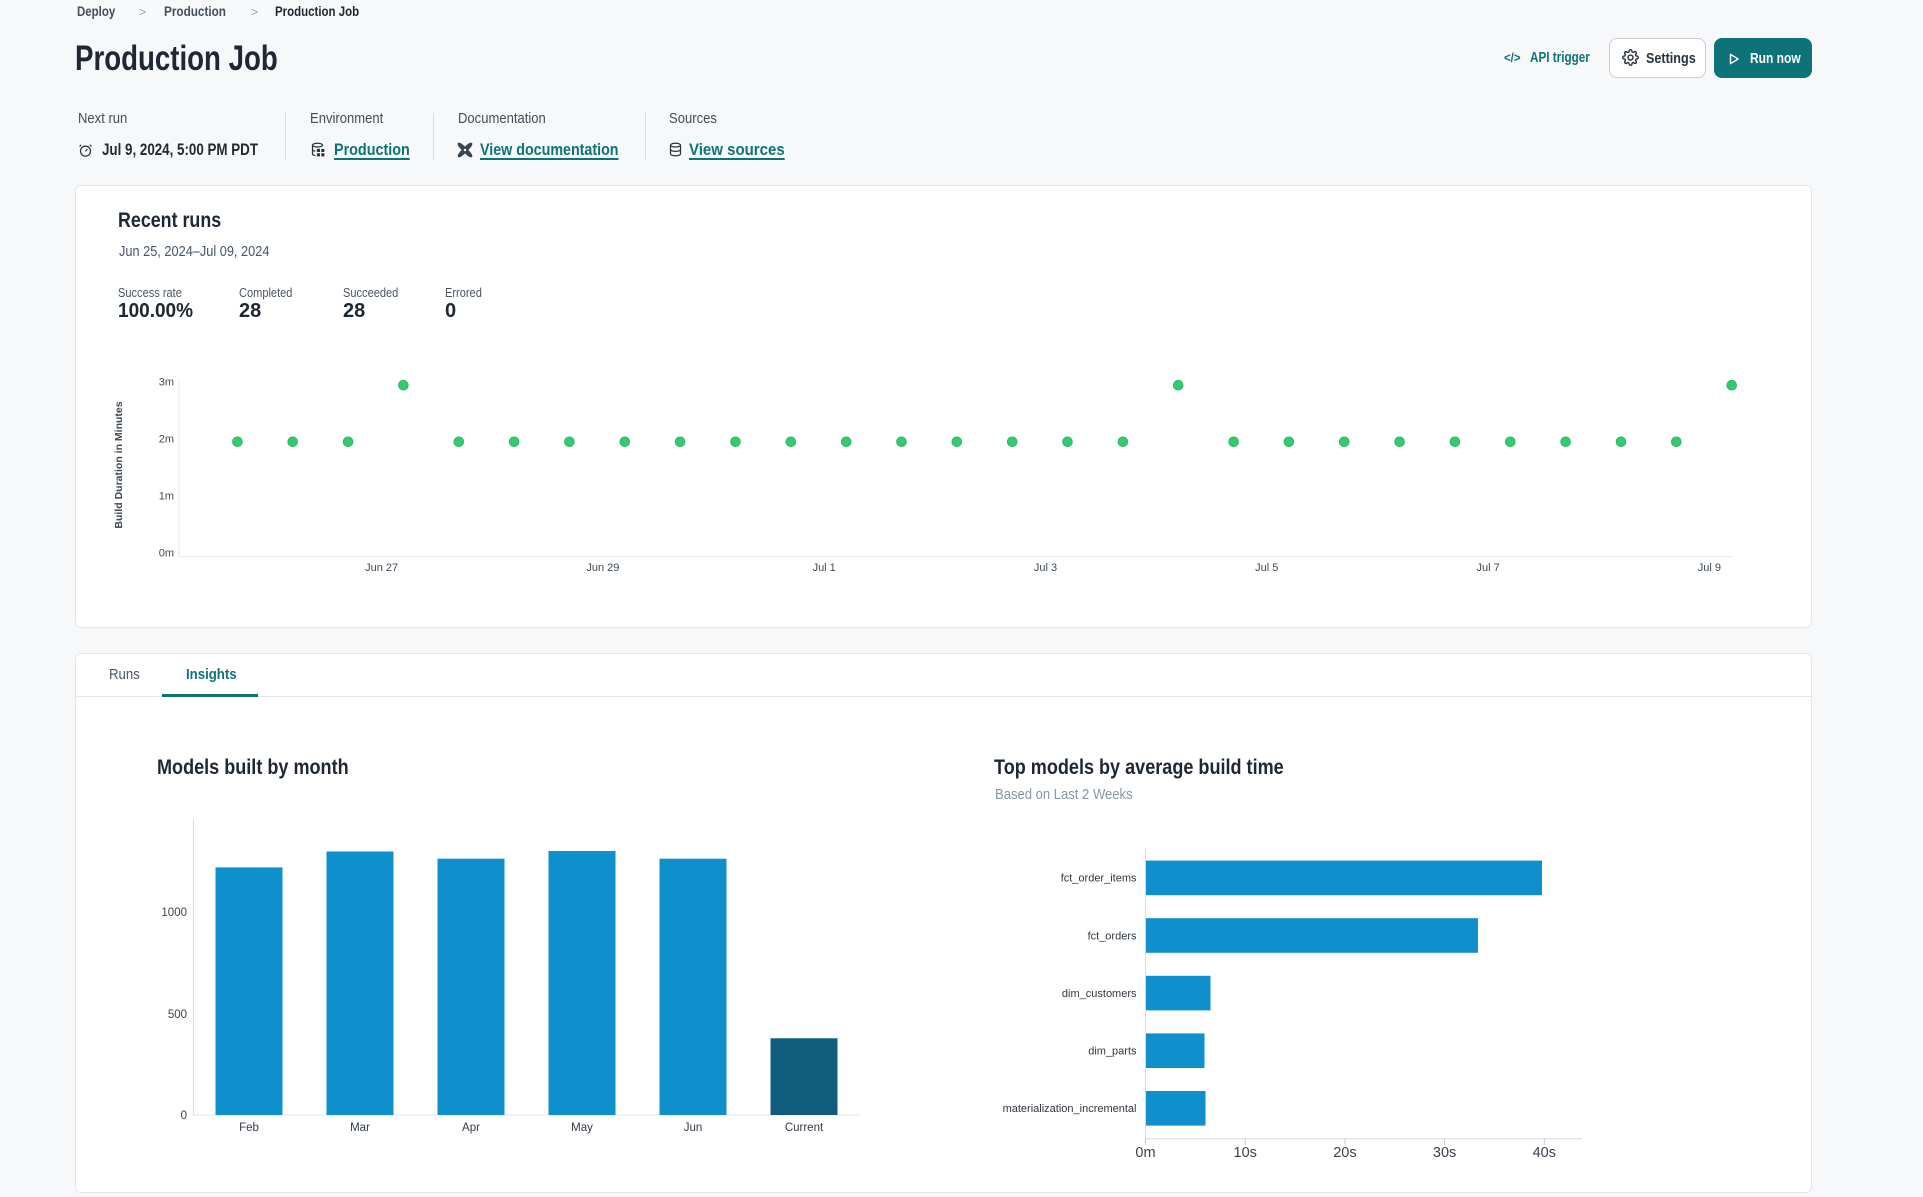 The width and height of the screenshot is (1923, 1197). Describe the element at coordinates (119, 464) in the screenshot. I see `svg-text: Build Duration in Minutes` at that location.